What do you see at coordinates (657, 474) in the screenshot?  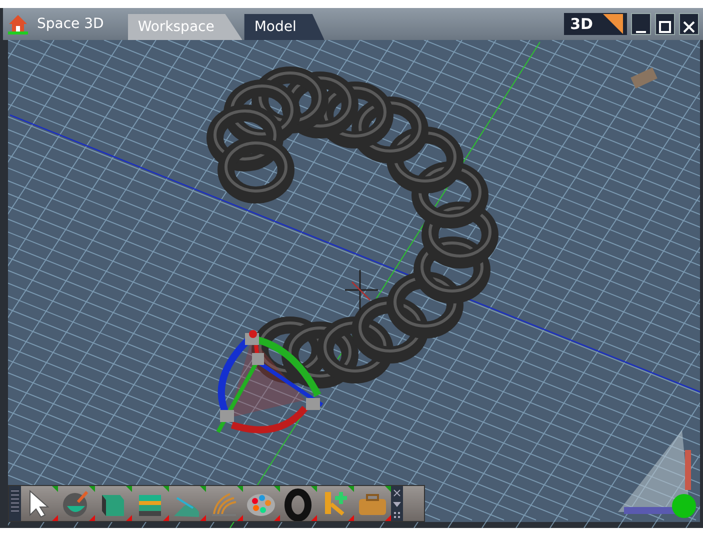 I see `orientation-cube-drawing` at bounding box center [657, 474].